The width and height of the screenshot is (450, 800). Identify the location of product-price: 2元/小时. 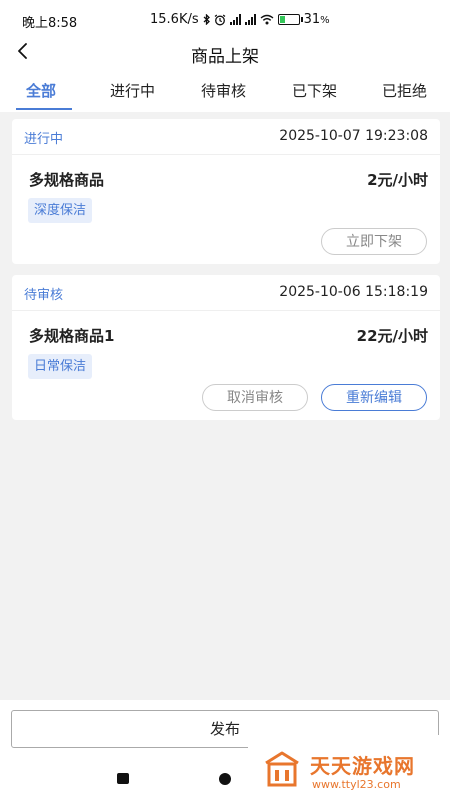
(397, 180).